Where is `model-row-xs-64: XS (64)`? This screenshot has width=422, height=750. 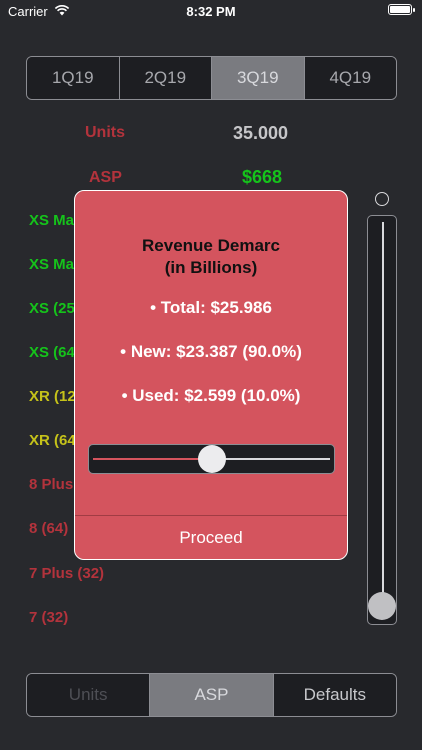 model-row-xs-64: XS (64) is located at coordinates (54, 352).